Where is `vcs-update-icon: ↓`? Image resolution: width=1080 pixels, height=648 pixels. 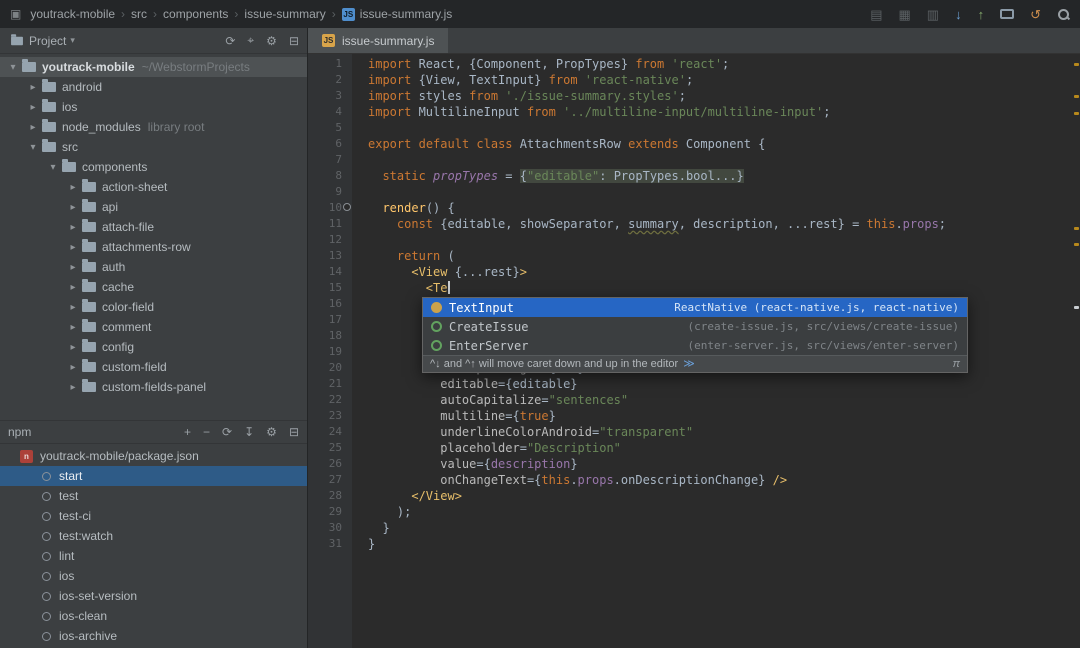 vcs-update-icon: ↓ is located at coordinates (958, 14).